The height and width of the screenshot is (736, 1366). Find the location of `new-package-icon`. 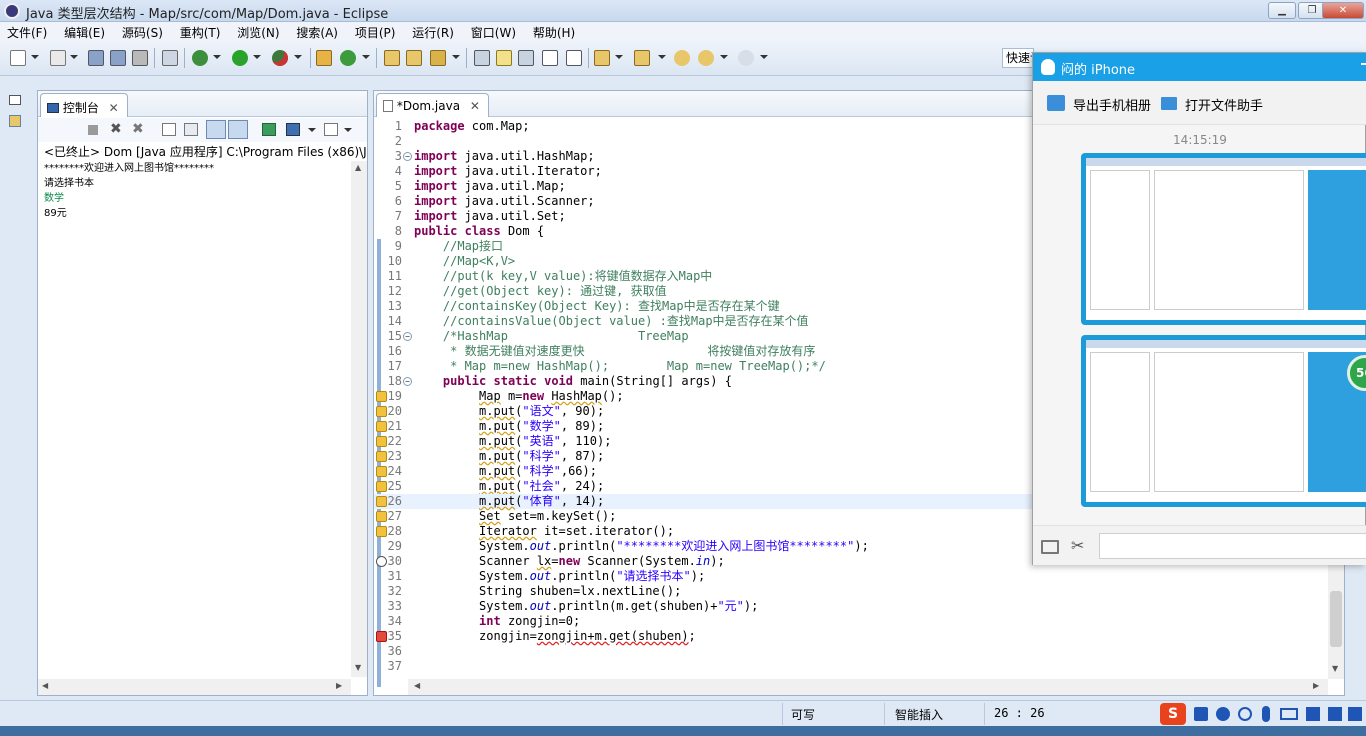

new-package-icon is located at coordinates (58, 58).